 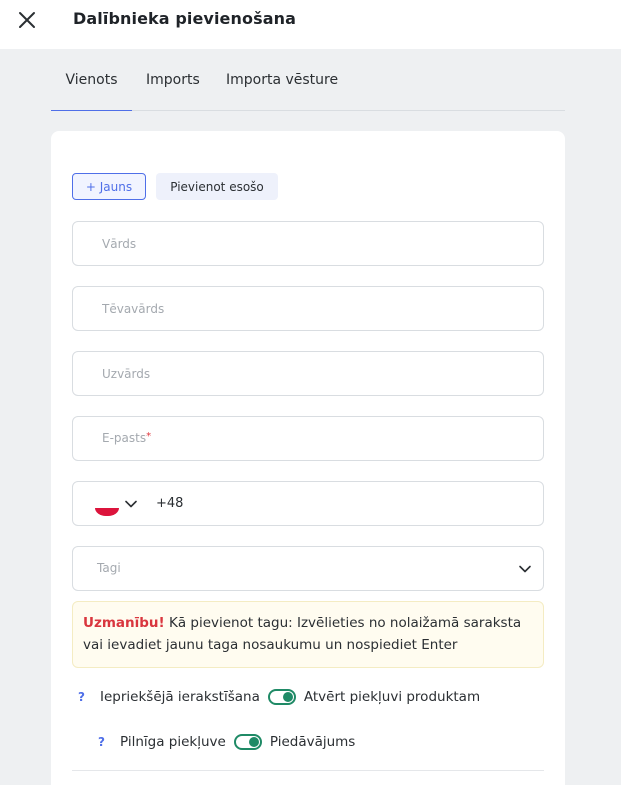 I want to click on email-field: E-pasts*, so click(x=308, y=438).